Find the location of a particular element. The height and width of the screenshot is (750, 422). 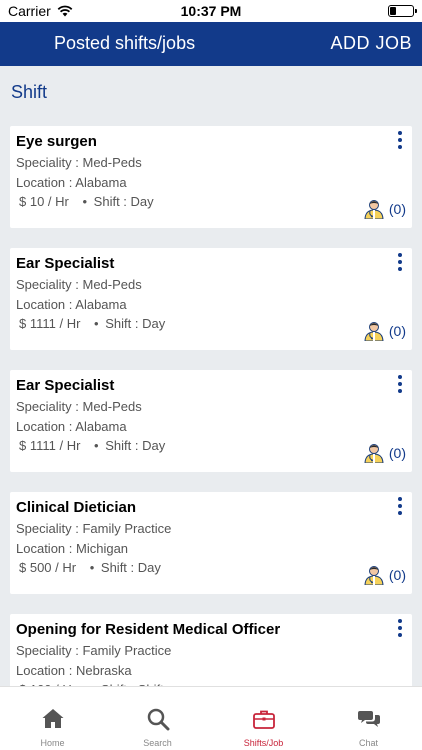

location-row: Location : Michigan is located at coordinates (72, 548).